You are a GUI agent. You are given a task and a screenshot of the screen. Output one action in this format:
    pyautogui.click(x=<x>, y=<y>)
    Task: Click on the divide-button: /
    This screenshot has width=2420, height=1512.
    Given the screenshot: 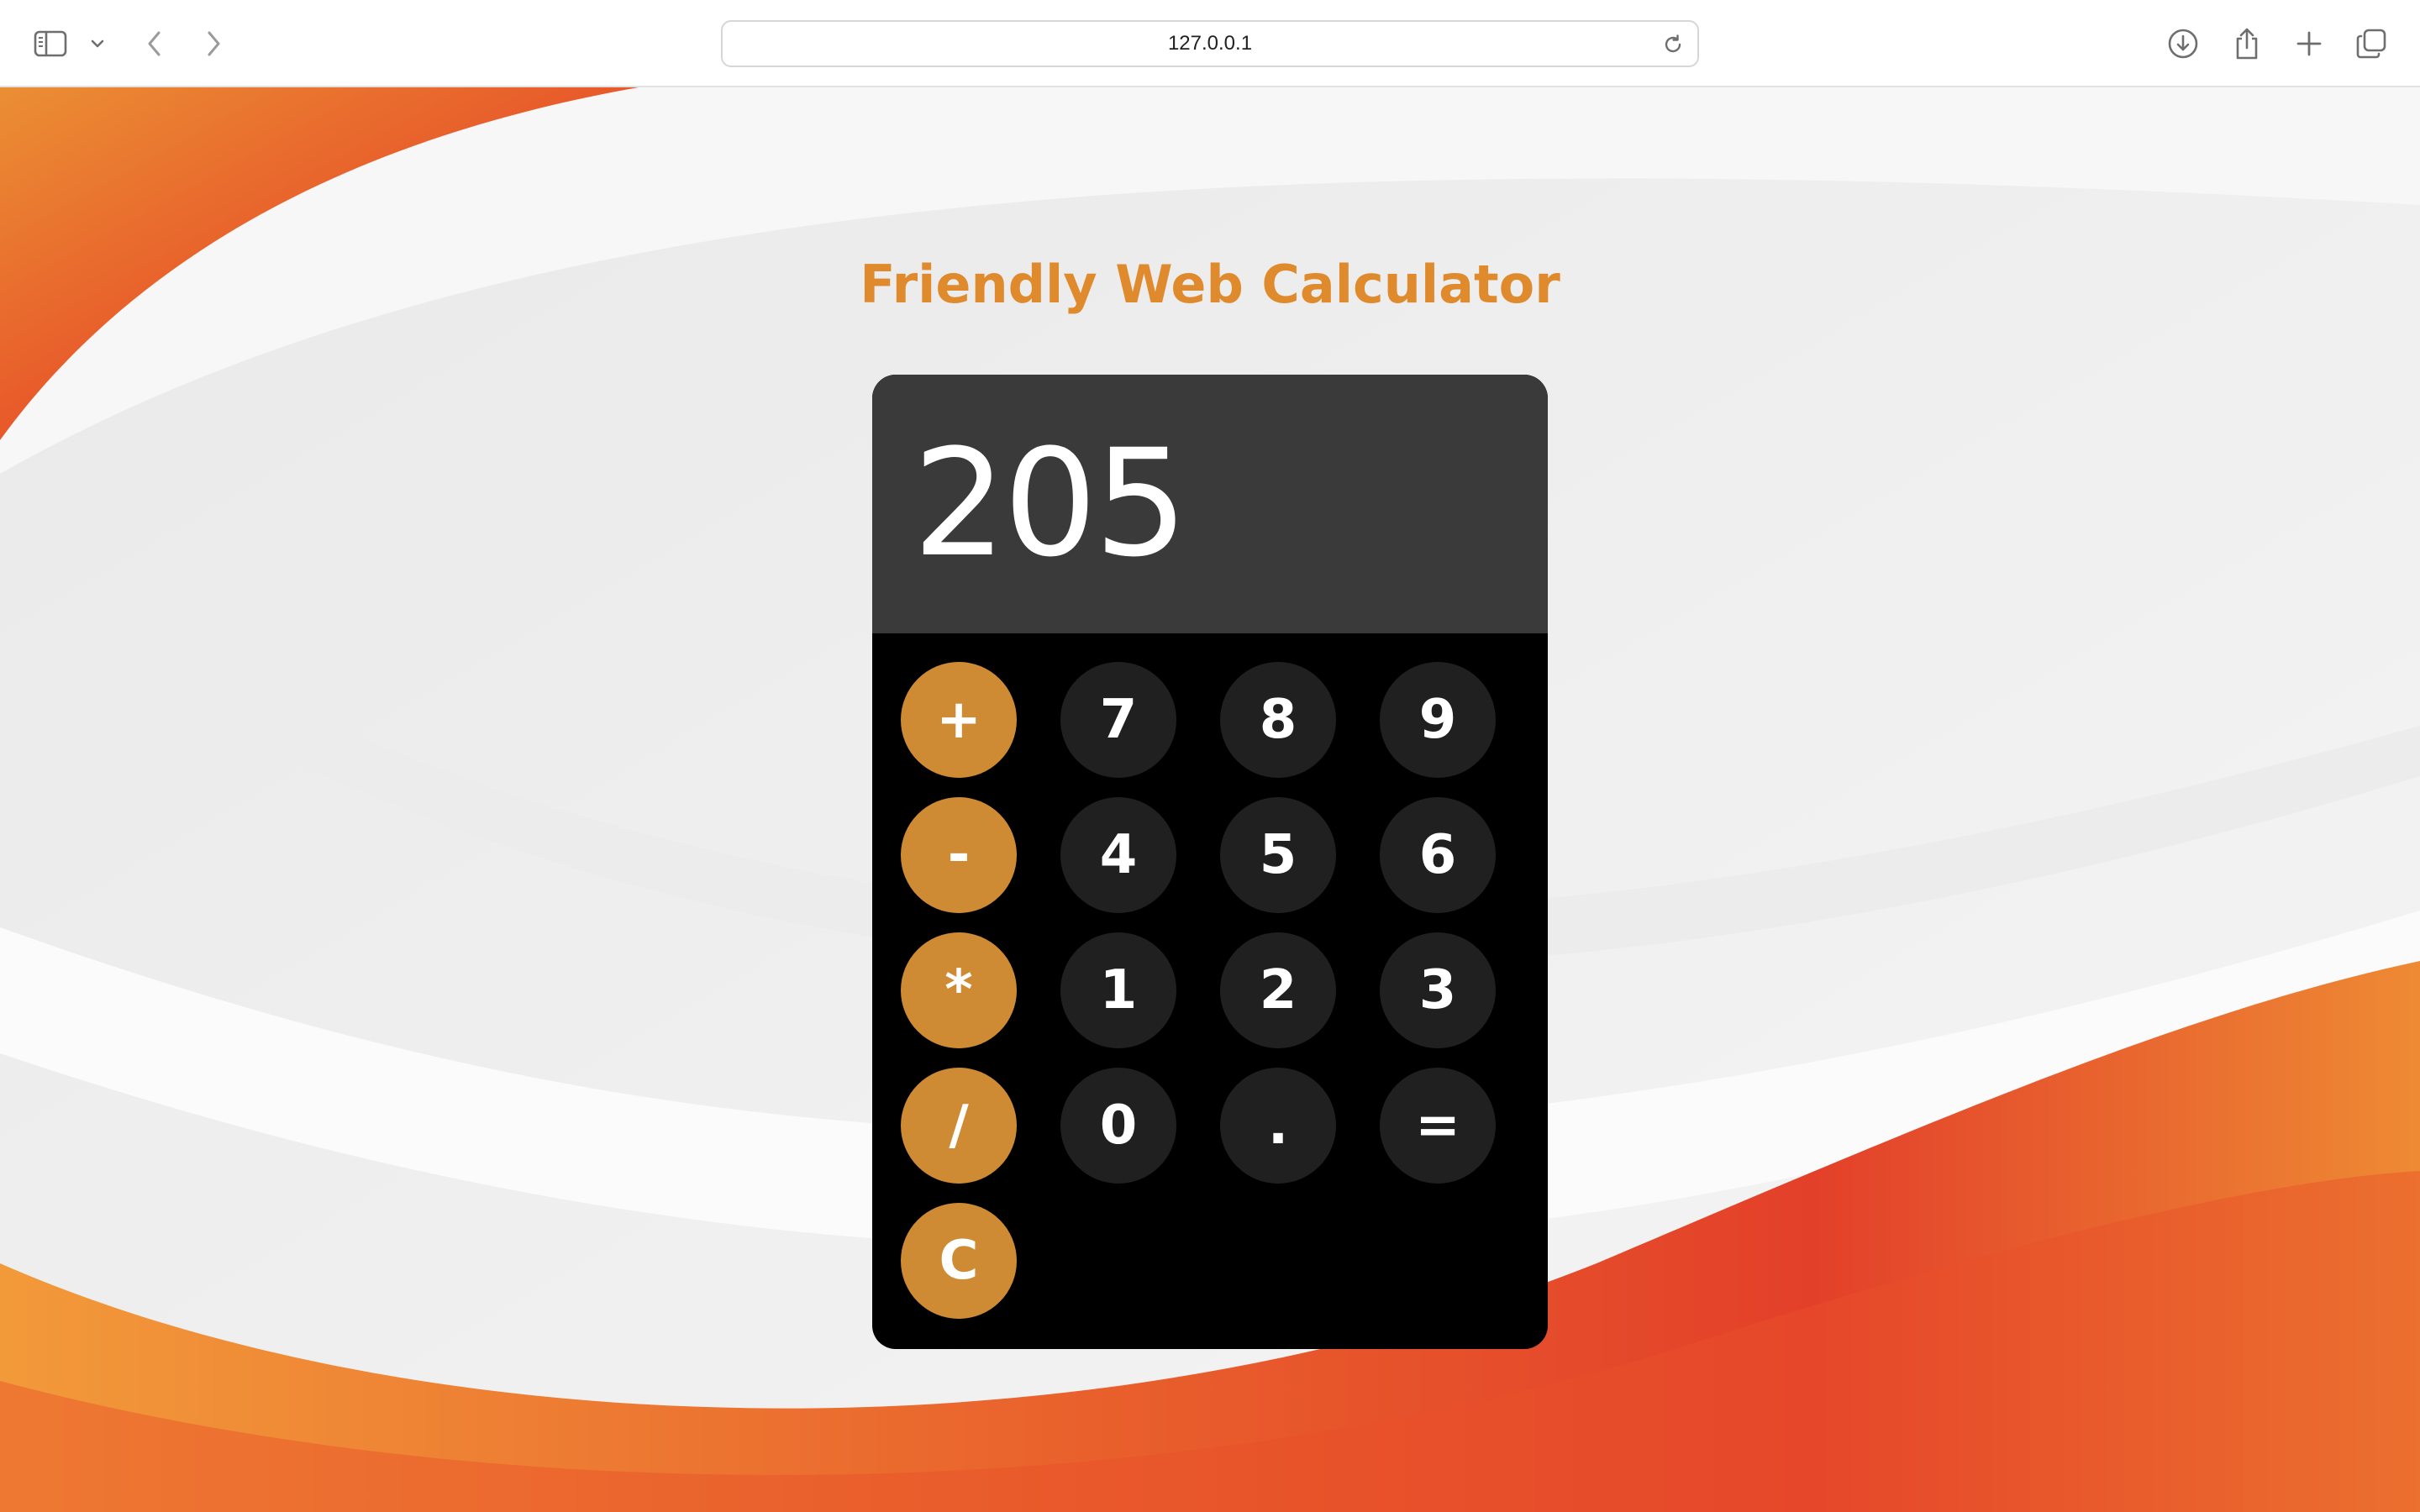 What is the action you would take?
    pyautogui.click(x=959, y=1126)
    